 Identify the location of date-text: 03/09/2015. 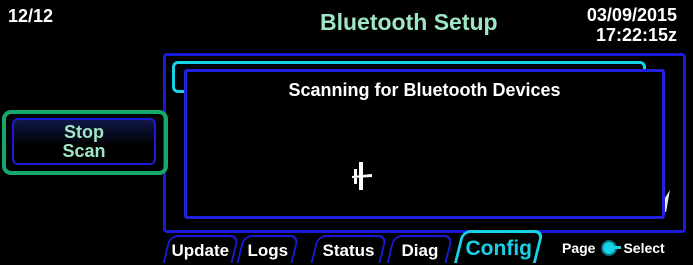
(631, 15).